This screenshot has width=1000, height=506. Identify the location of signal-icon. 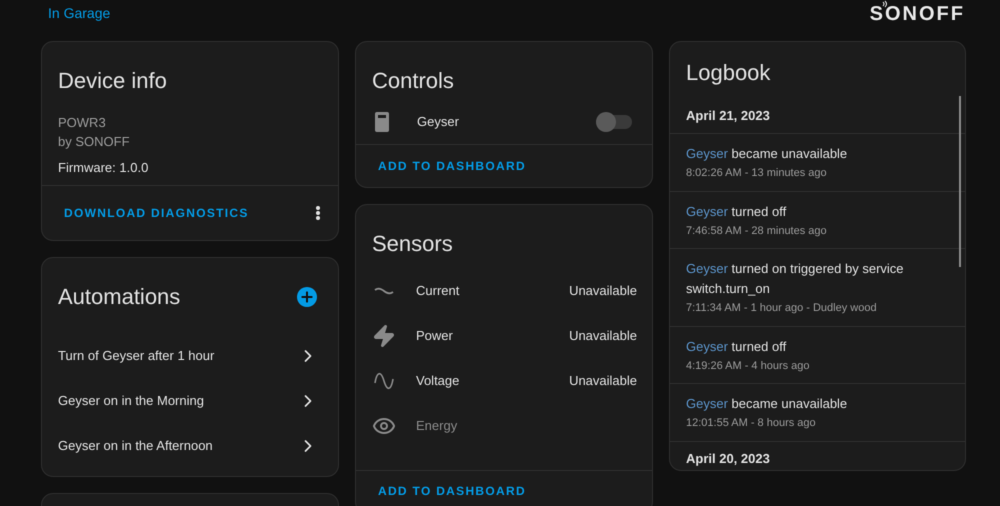
(885, 4).